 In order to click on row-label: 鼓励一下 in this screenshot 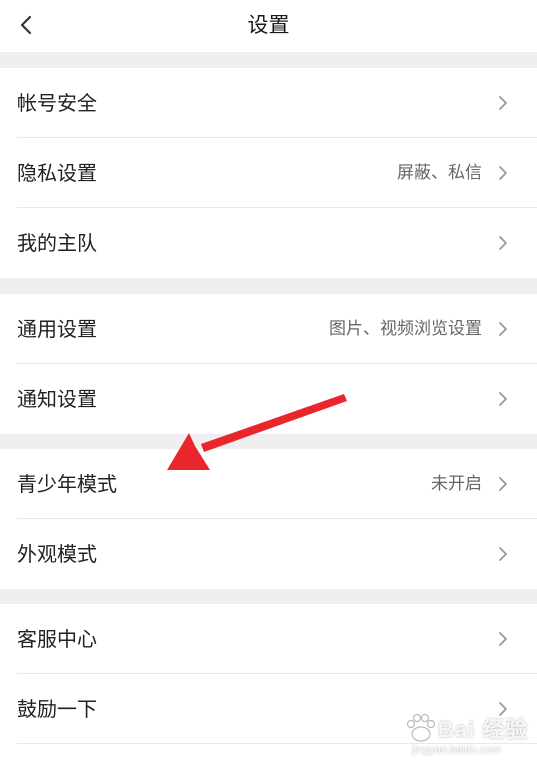, I will do `click(57, 709)`.